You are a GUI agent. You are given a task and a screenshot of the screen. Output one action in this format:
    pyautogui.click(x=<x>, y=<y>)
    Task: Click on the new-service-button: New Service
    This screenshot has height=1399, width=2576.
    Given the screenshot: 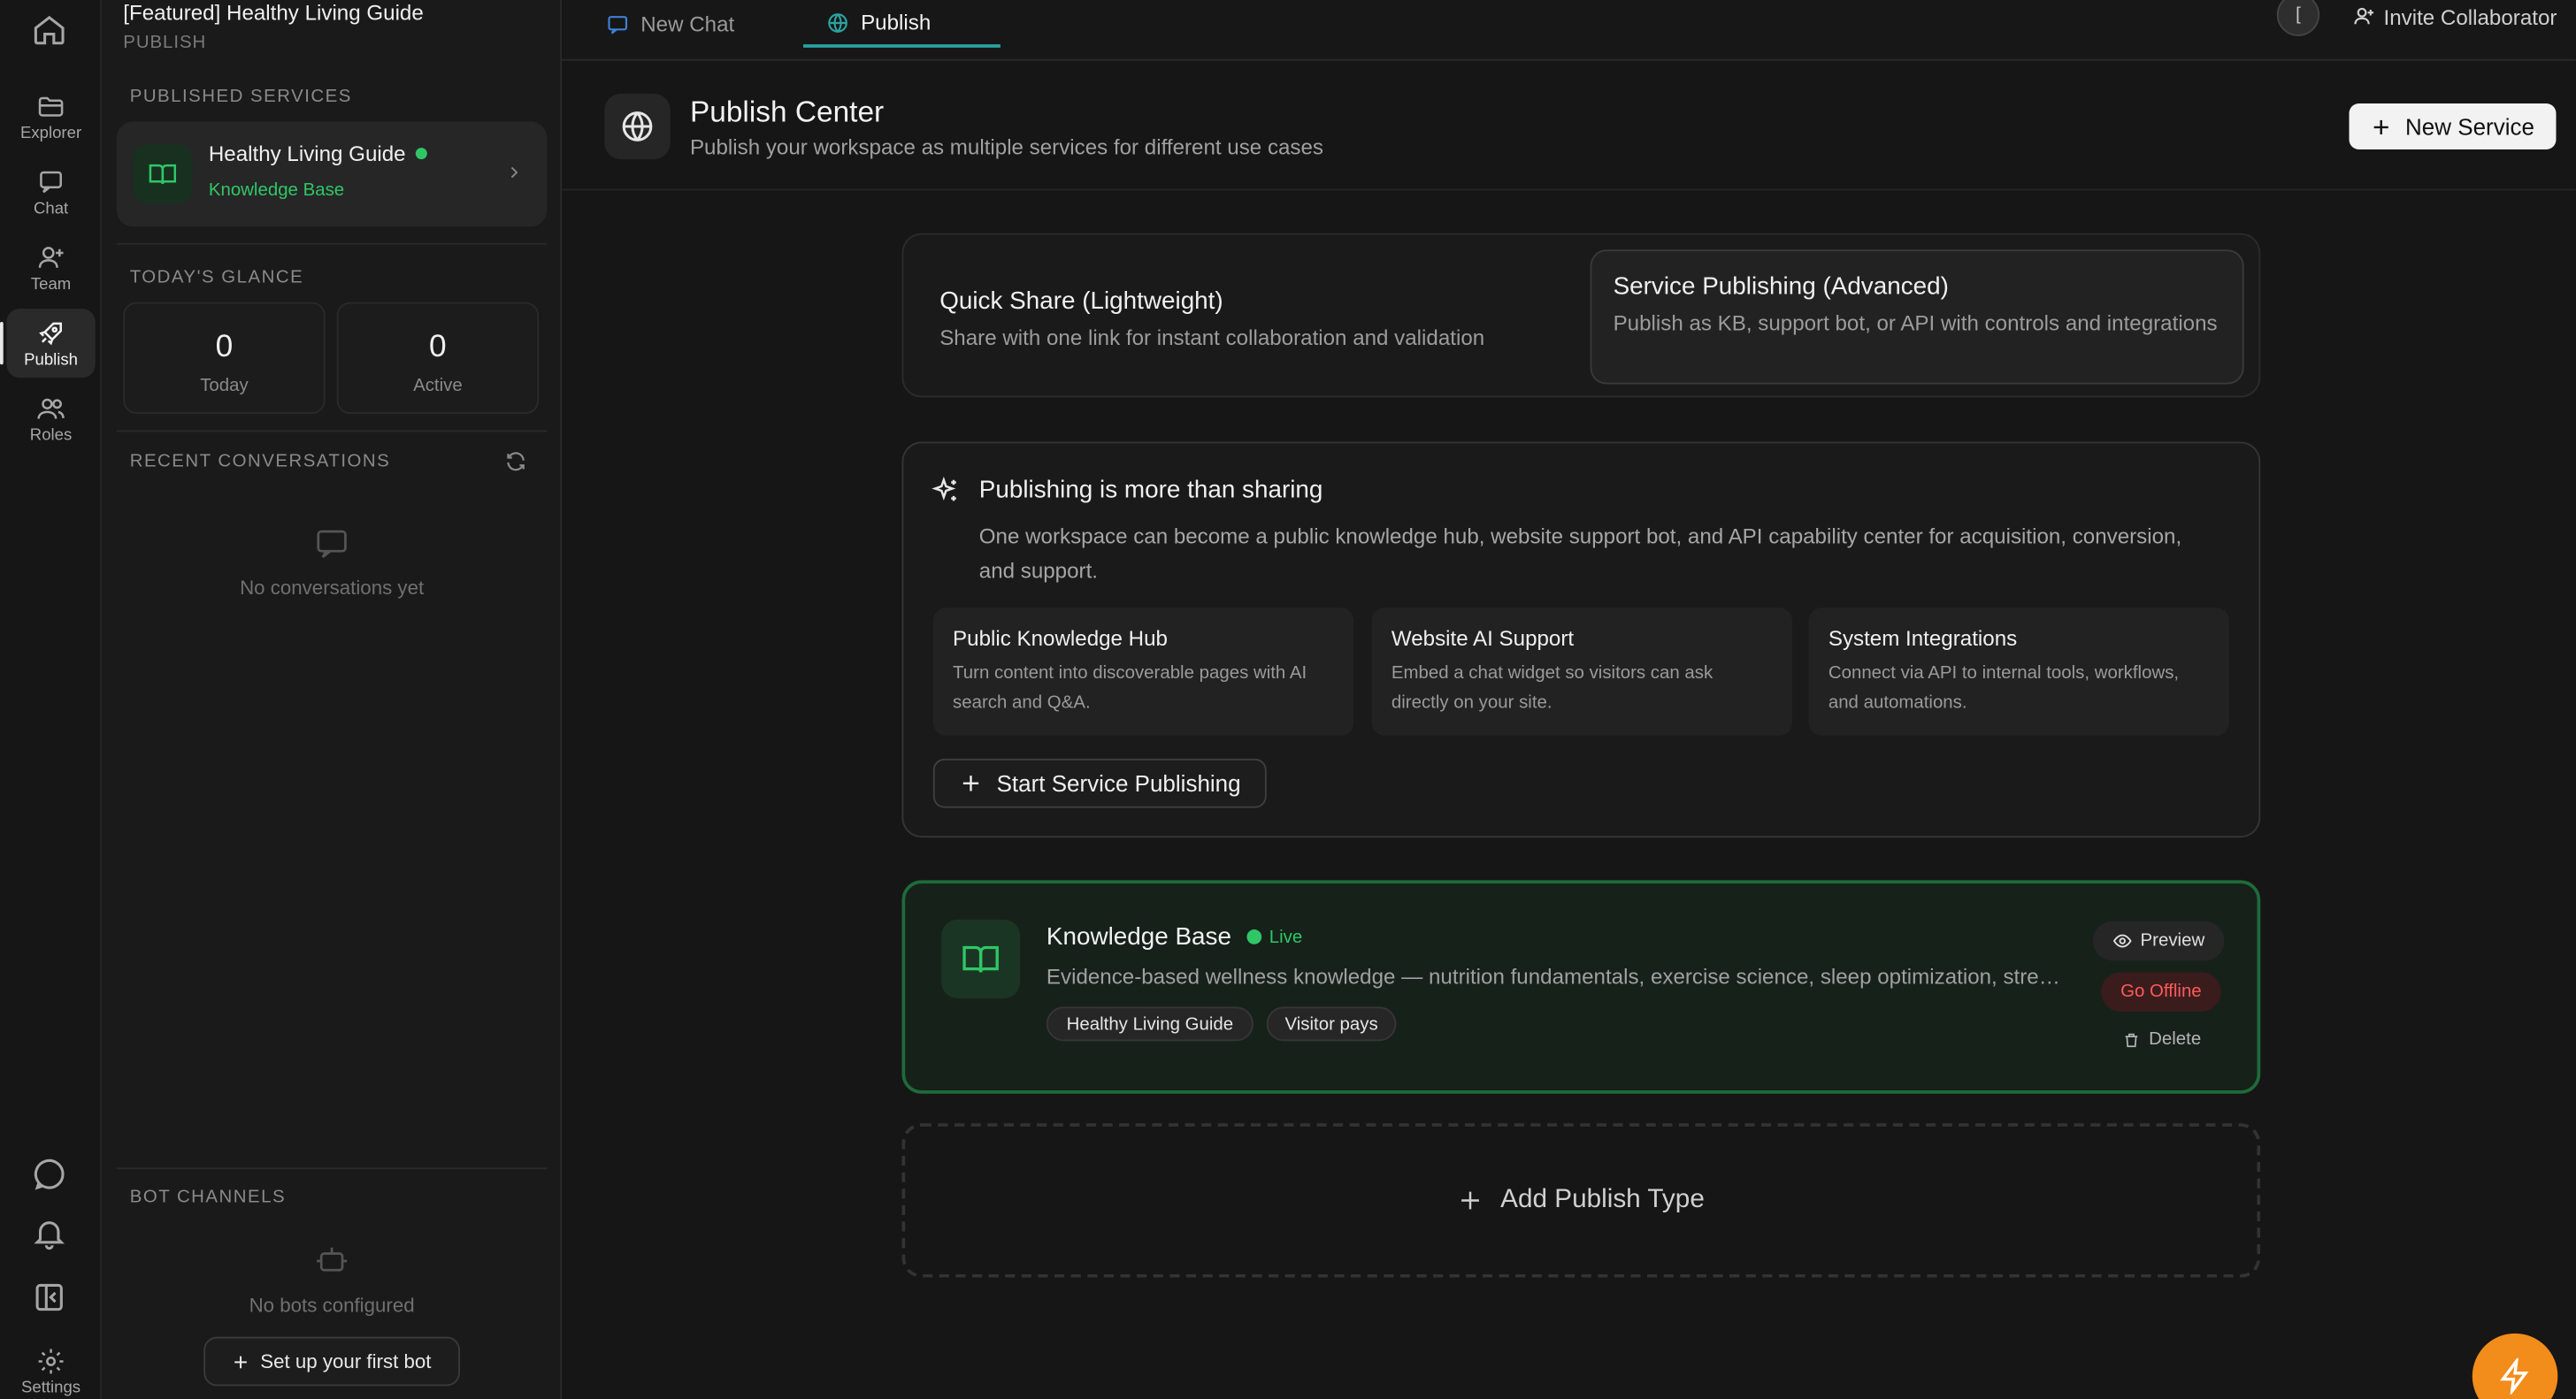 What is the action you would take?
    pyautogui.click(x=2453, y=126)
    